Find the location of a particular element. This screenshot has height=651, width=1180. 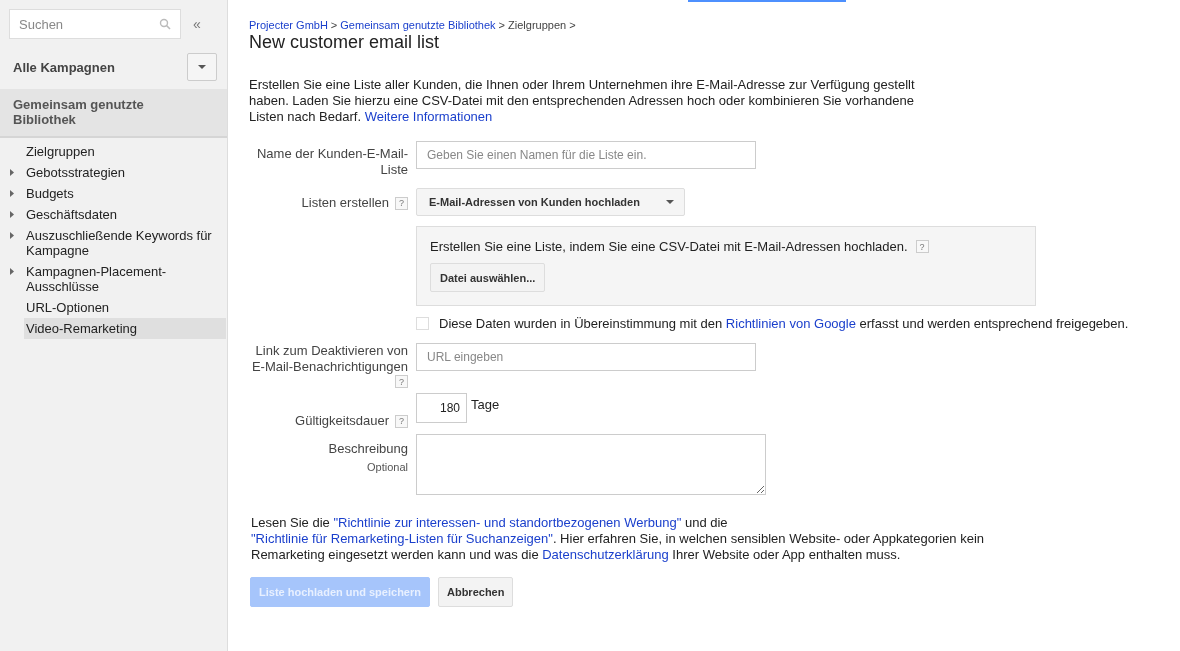

description-field is located at coordinates (591, 464).